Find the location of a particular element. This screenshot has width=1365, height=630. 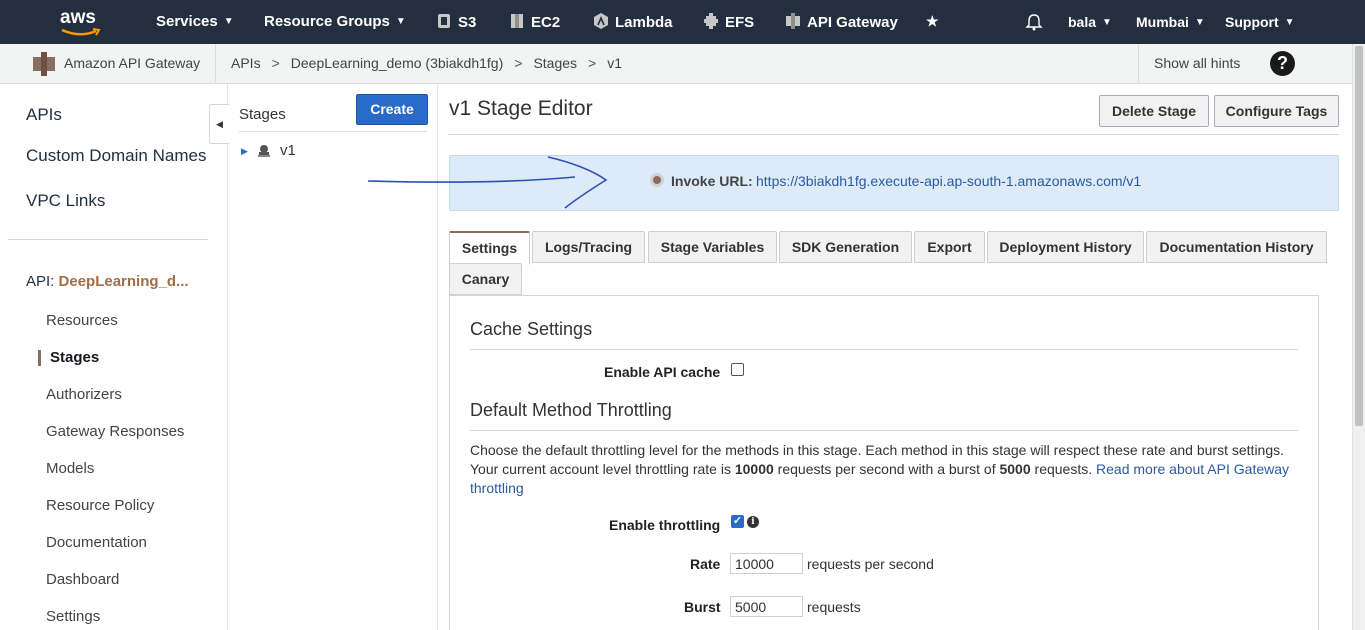

shortcut-label: Lambda is located at coordinates (644, 22).